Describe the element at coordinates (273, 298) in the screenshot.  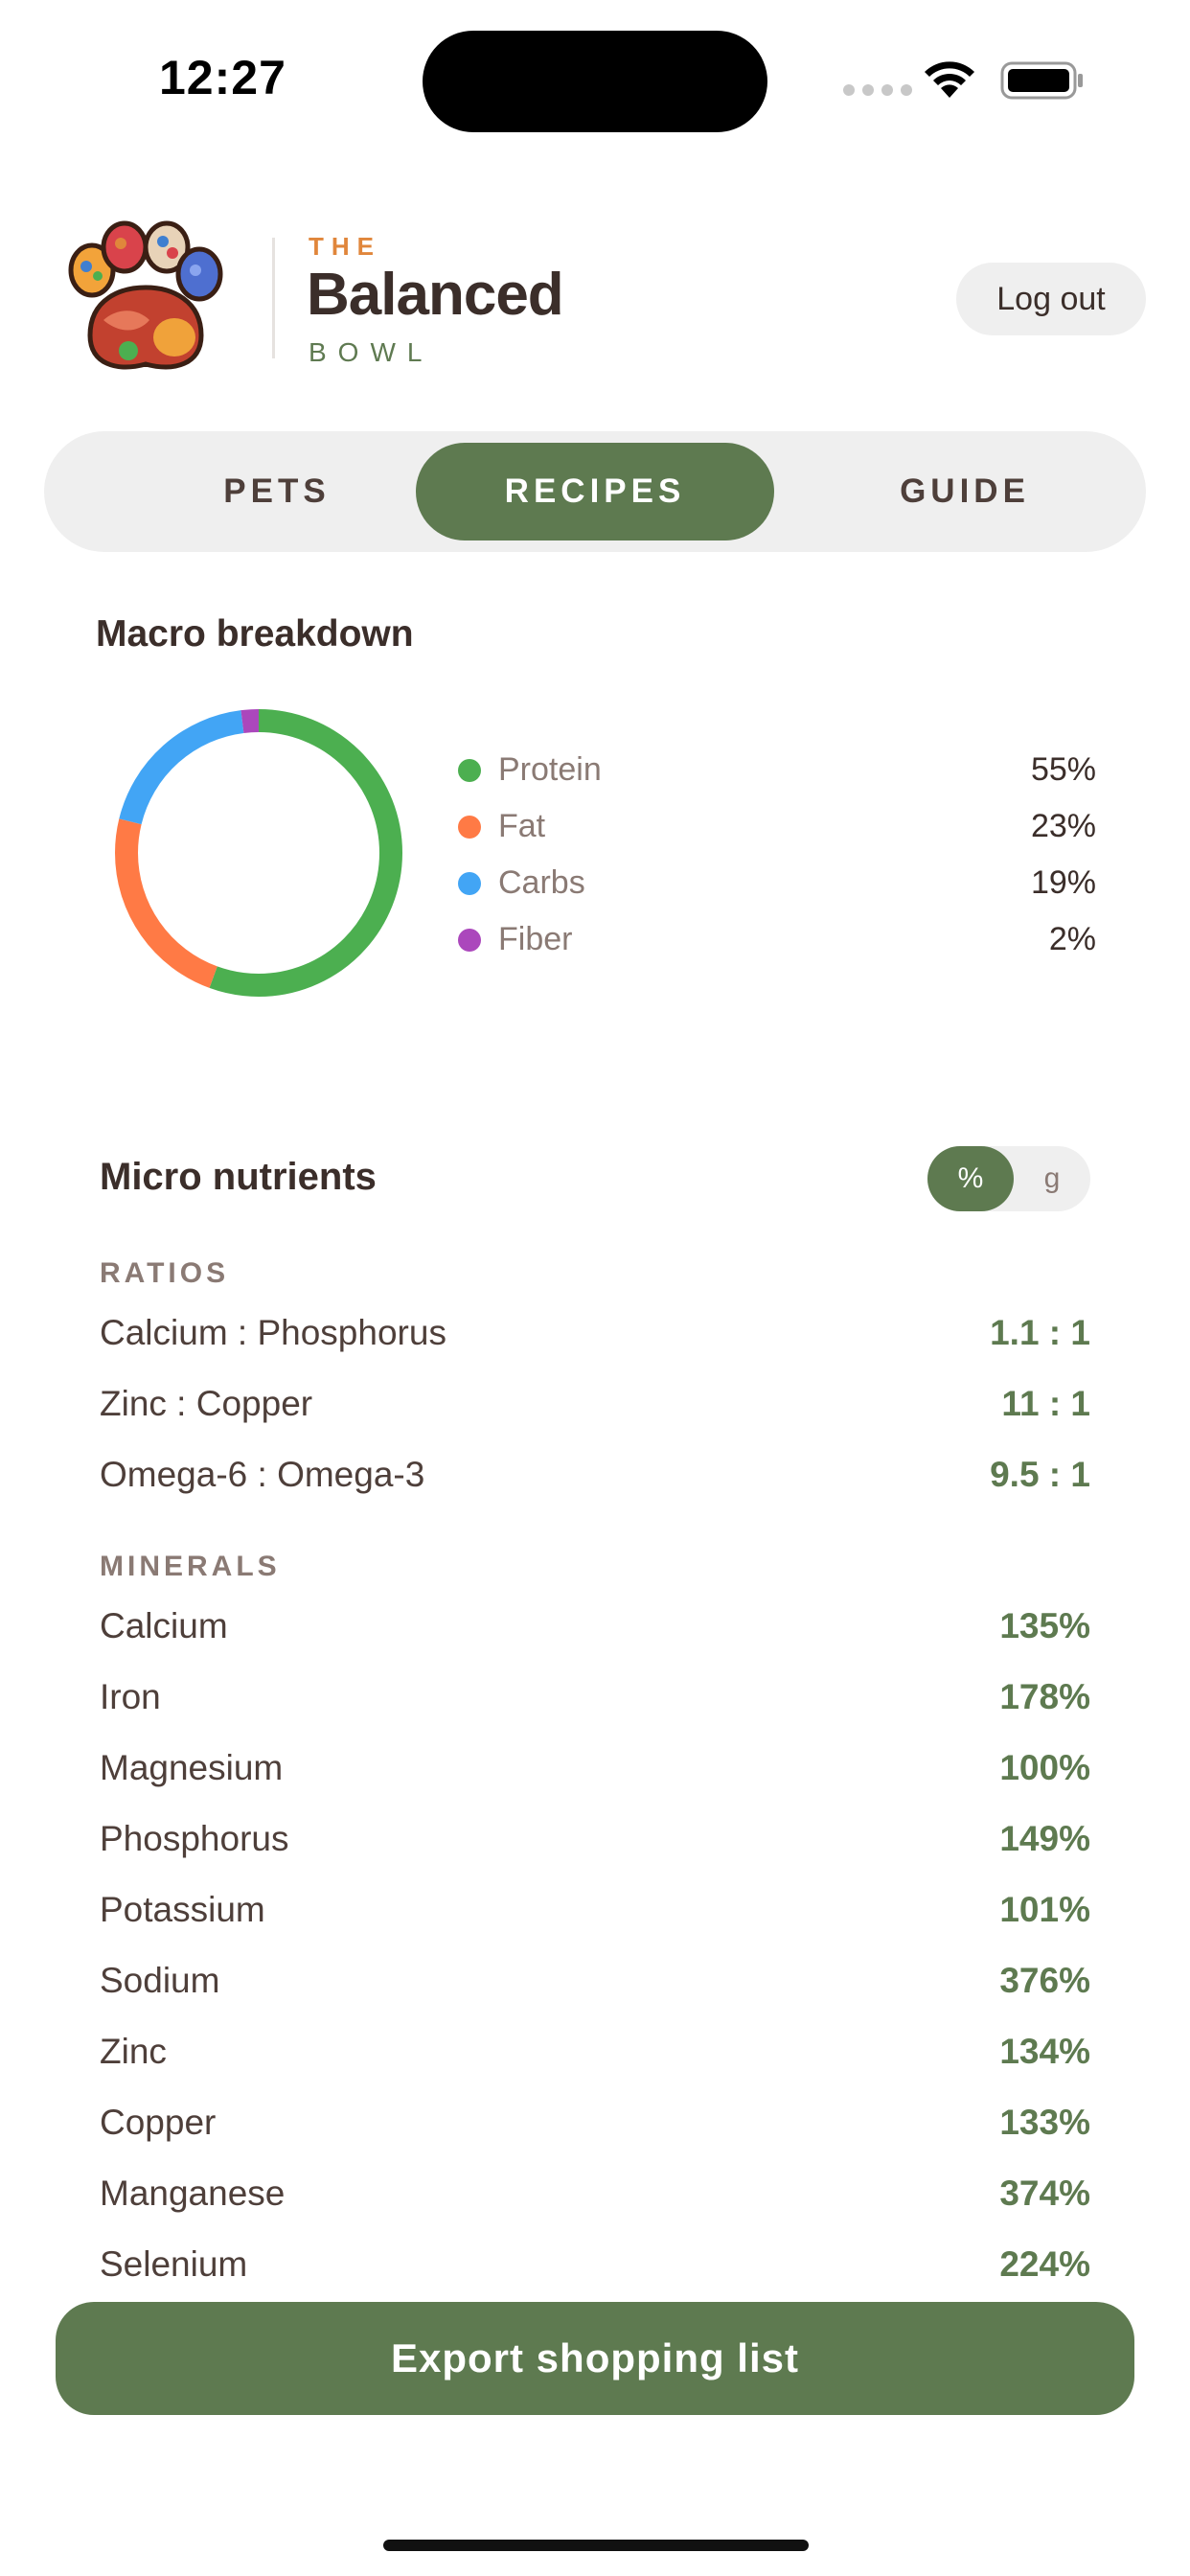
I see `header-divider` at that location.